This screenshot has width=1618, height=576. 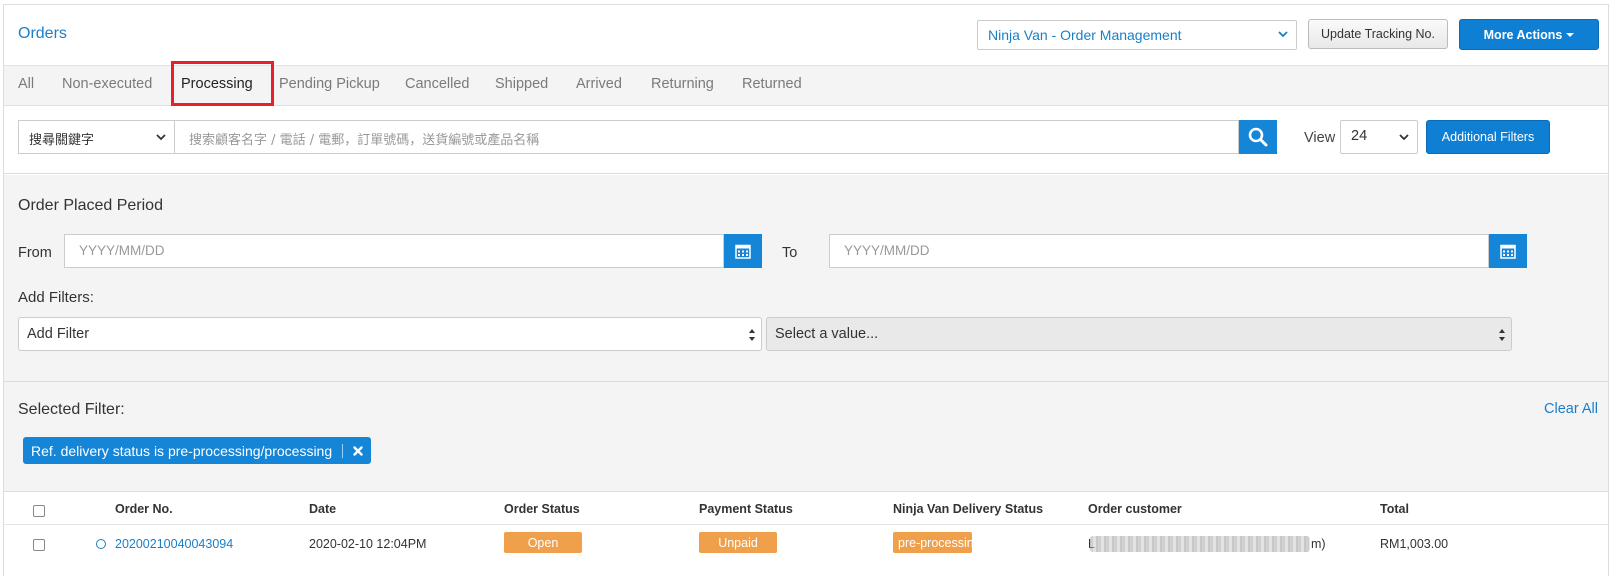 I want to click on divider, so click(x=806, y=381).